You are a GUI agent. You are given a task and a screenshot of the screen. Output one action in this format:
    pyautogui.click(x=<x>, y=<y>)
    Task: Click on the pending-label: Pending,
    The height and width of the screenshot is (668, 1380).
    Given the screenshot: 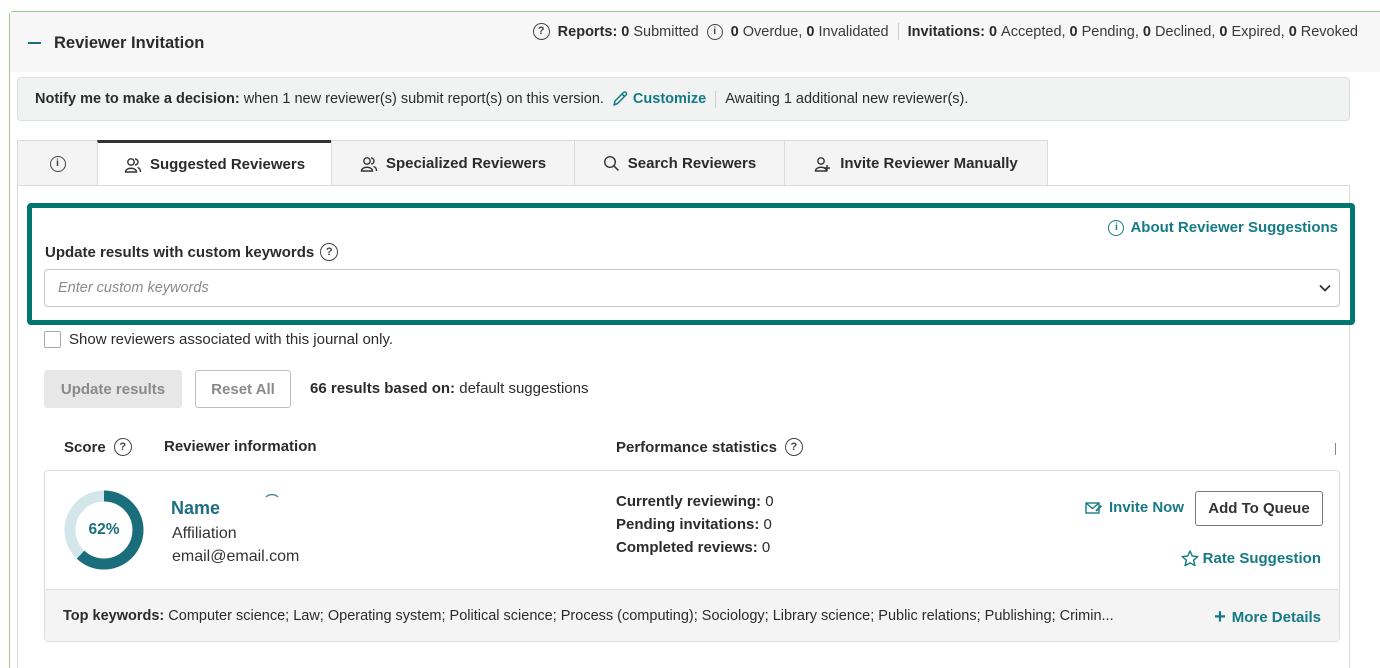 What is the action you would take?
    pyautogui.click(x=1110, y=31)
    